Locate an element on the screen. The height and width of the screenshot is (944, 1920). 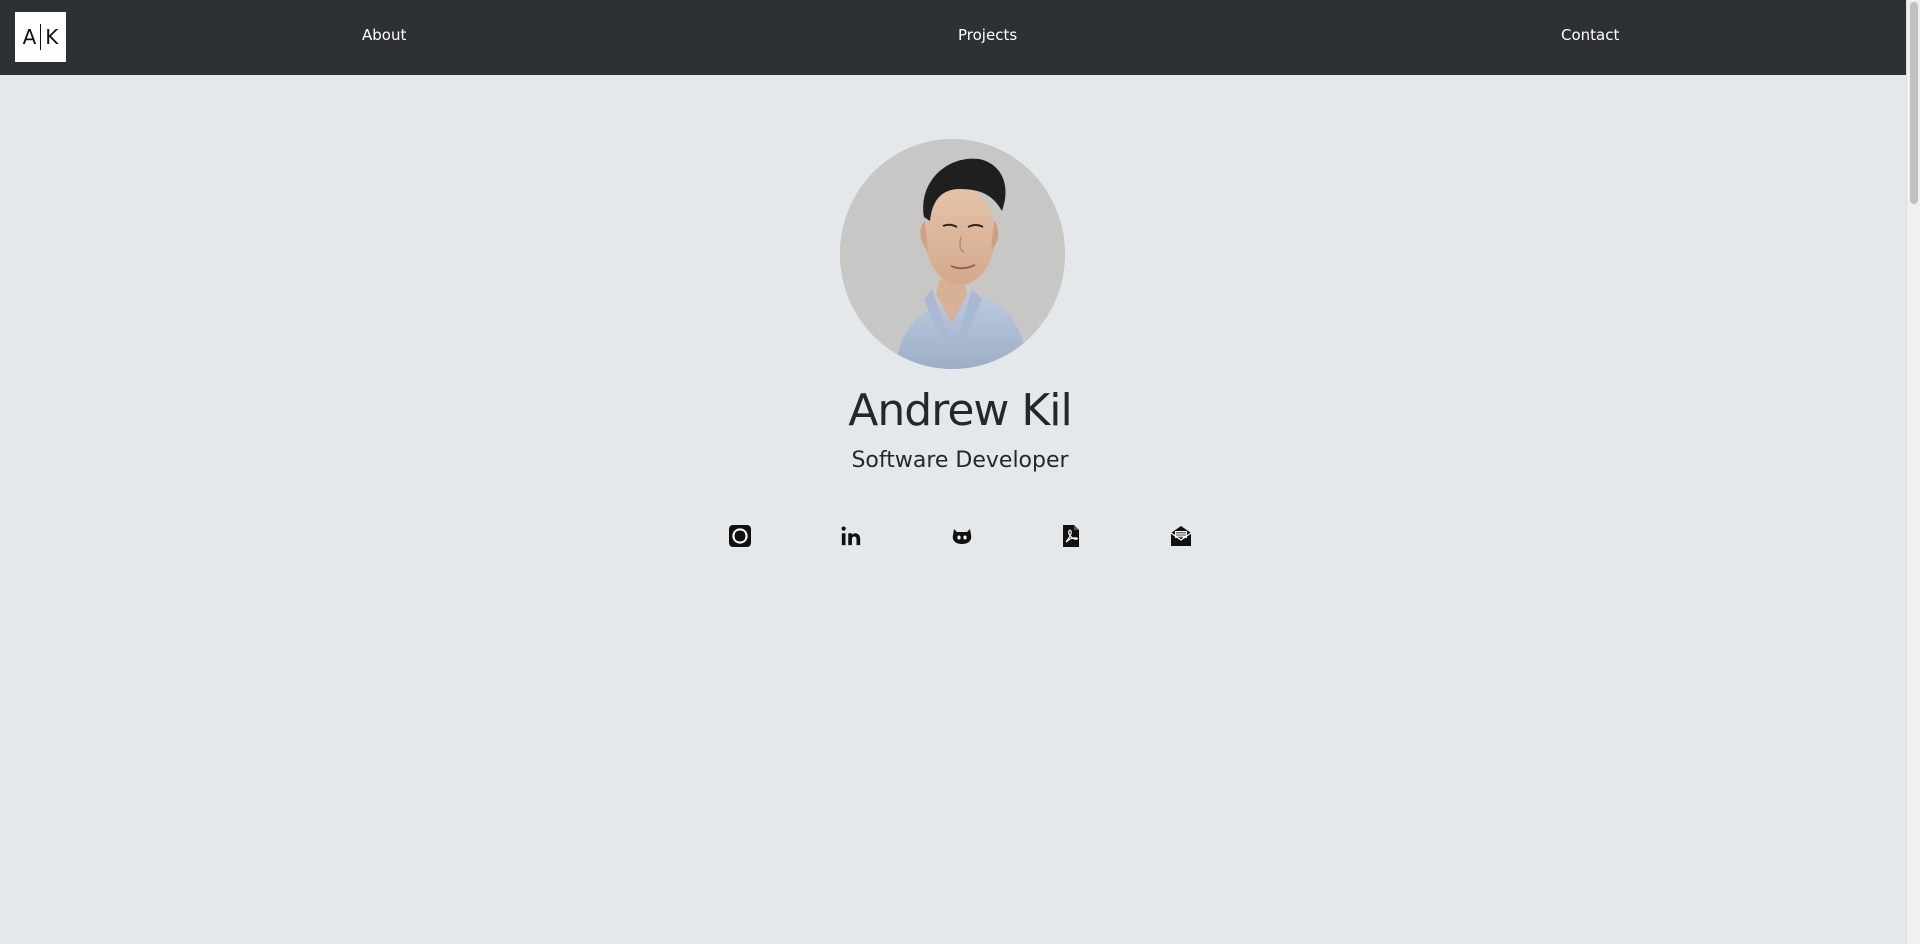
profile-photo is located at coordinates (952, 254).